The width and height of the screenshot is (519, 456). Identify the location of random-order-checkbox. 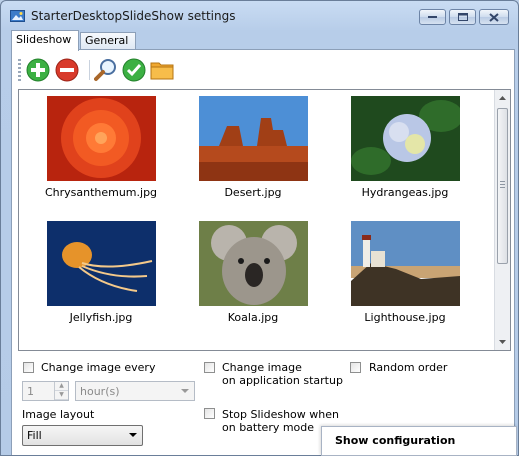
(355, 367).